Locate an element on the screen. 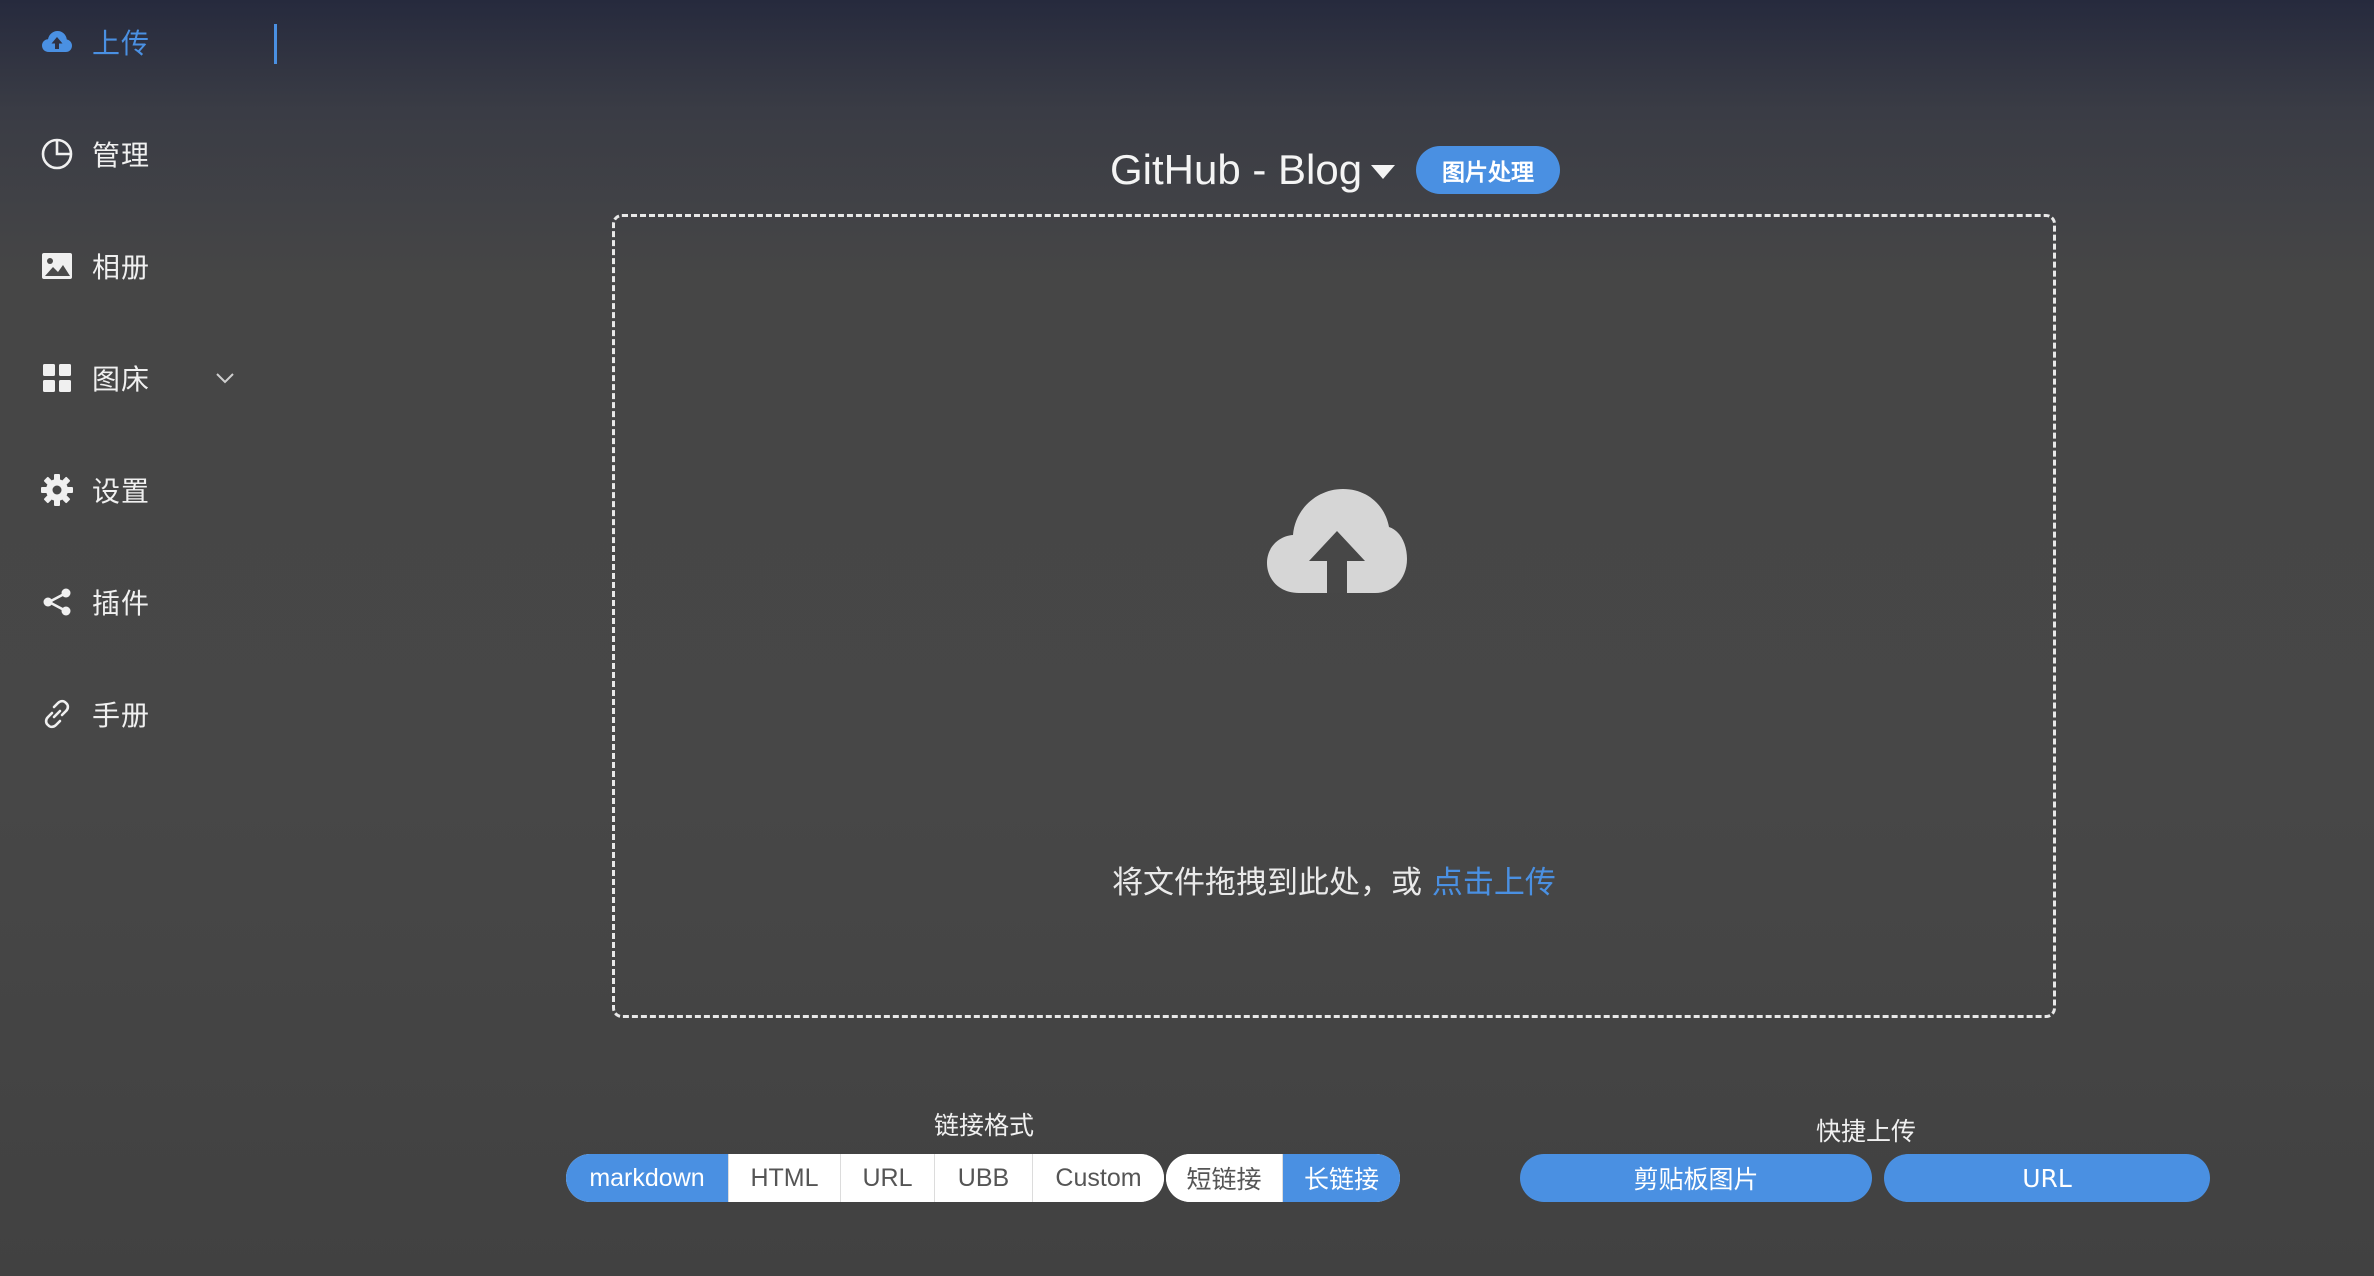  long-link-button: 长链接 is located at coordinates (1341, 1178).